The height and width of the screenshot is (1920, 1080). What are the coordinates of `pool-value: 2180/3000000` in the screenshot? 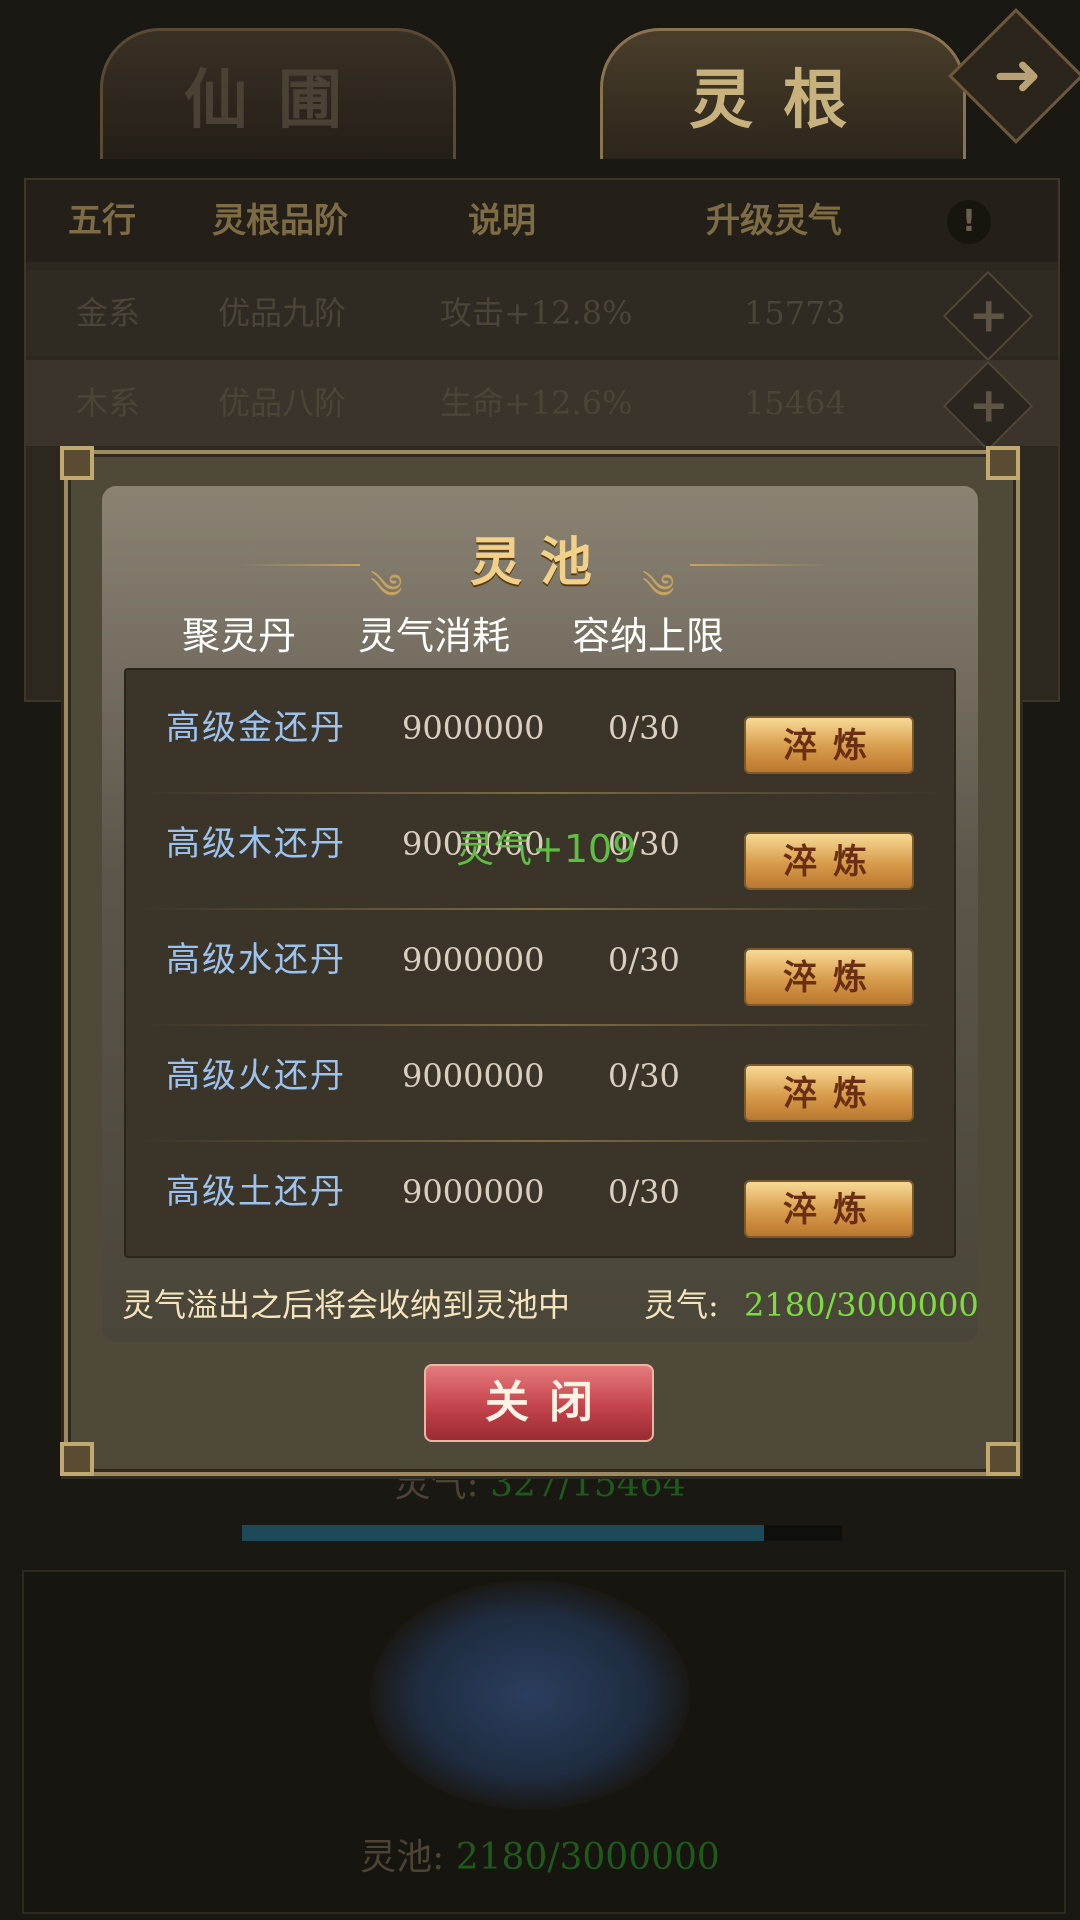 It's located at (587, 1857).